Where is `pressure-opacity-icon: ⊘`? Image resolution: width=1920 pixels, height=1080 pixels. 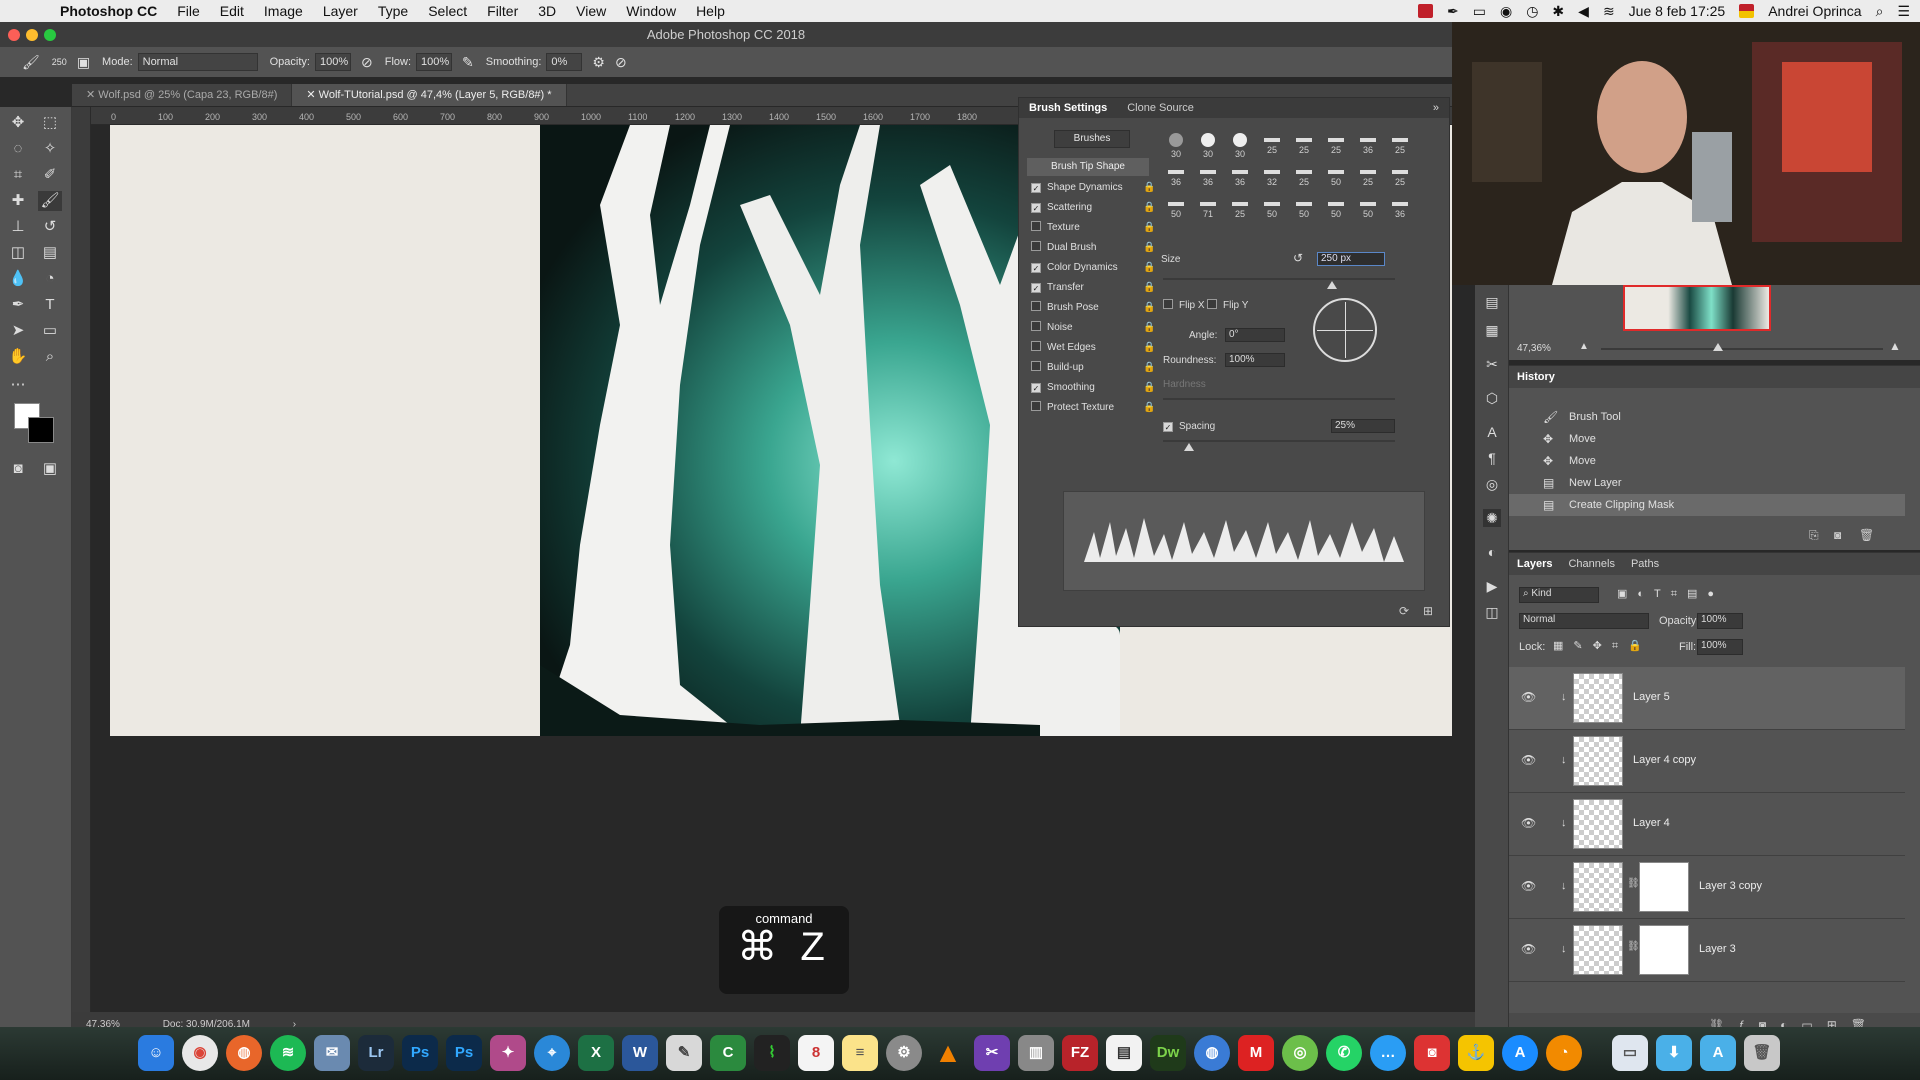 pressure-opacity-icon: ⊘ is located at coordinates (367, 62).